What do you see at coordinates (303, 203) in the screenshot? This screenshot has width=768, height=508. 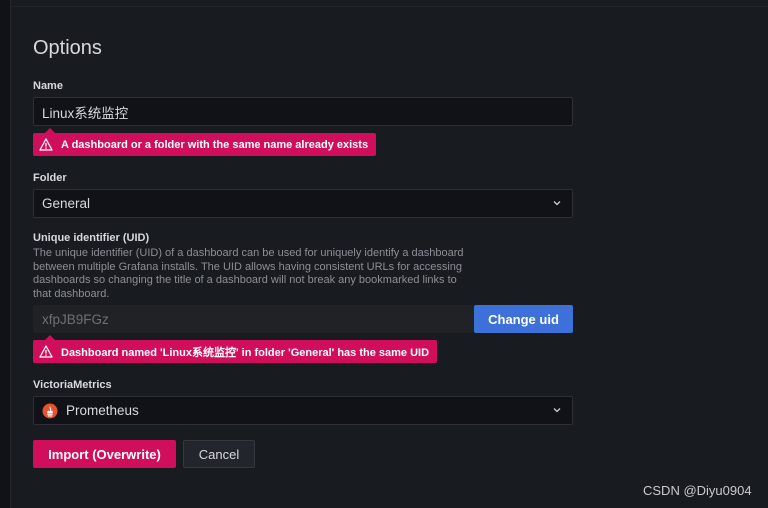 I see `folder-select: General` at bounding box center [303, 203].